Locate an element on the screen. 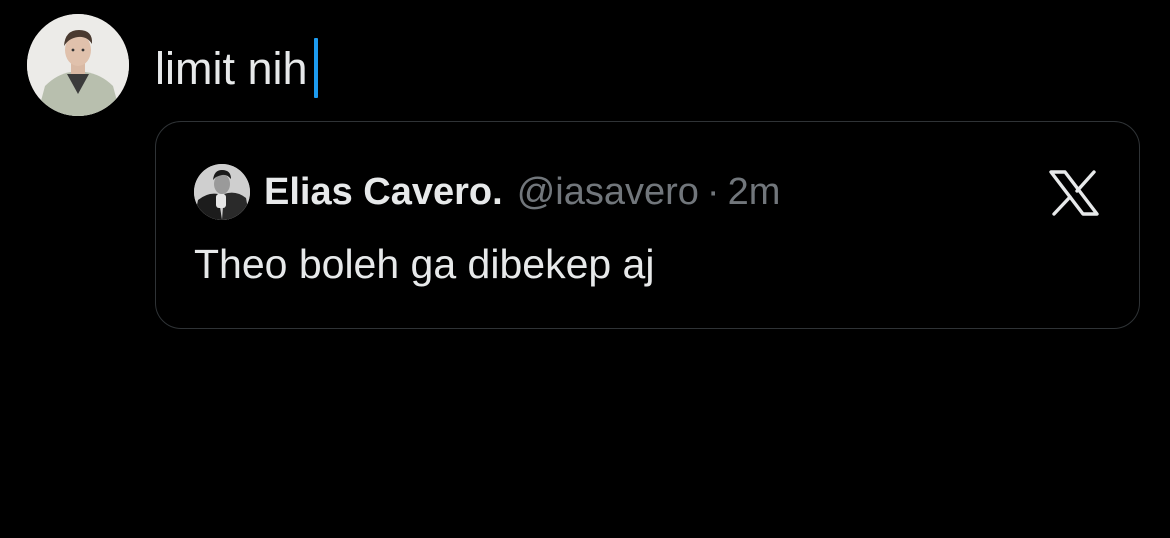  avatar-photo is located at coordinates (78, 65).